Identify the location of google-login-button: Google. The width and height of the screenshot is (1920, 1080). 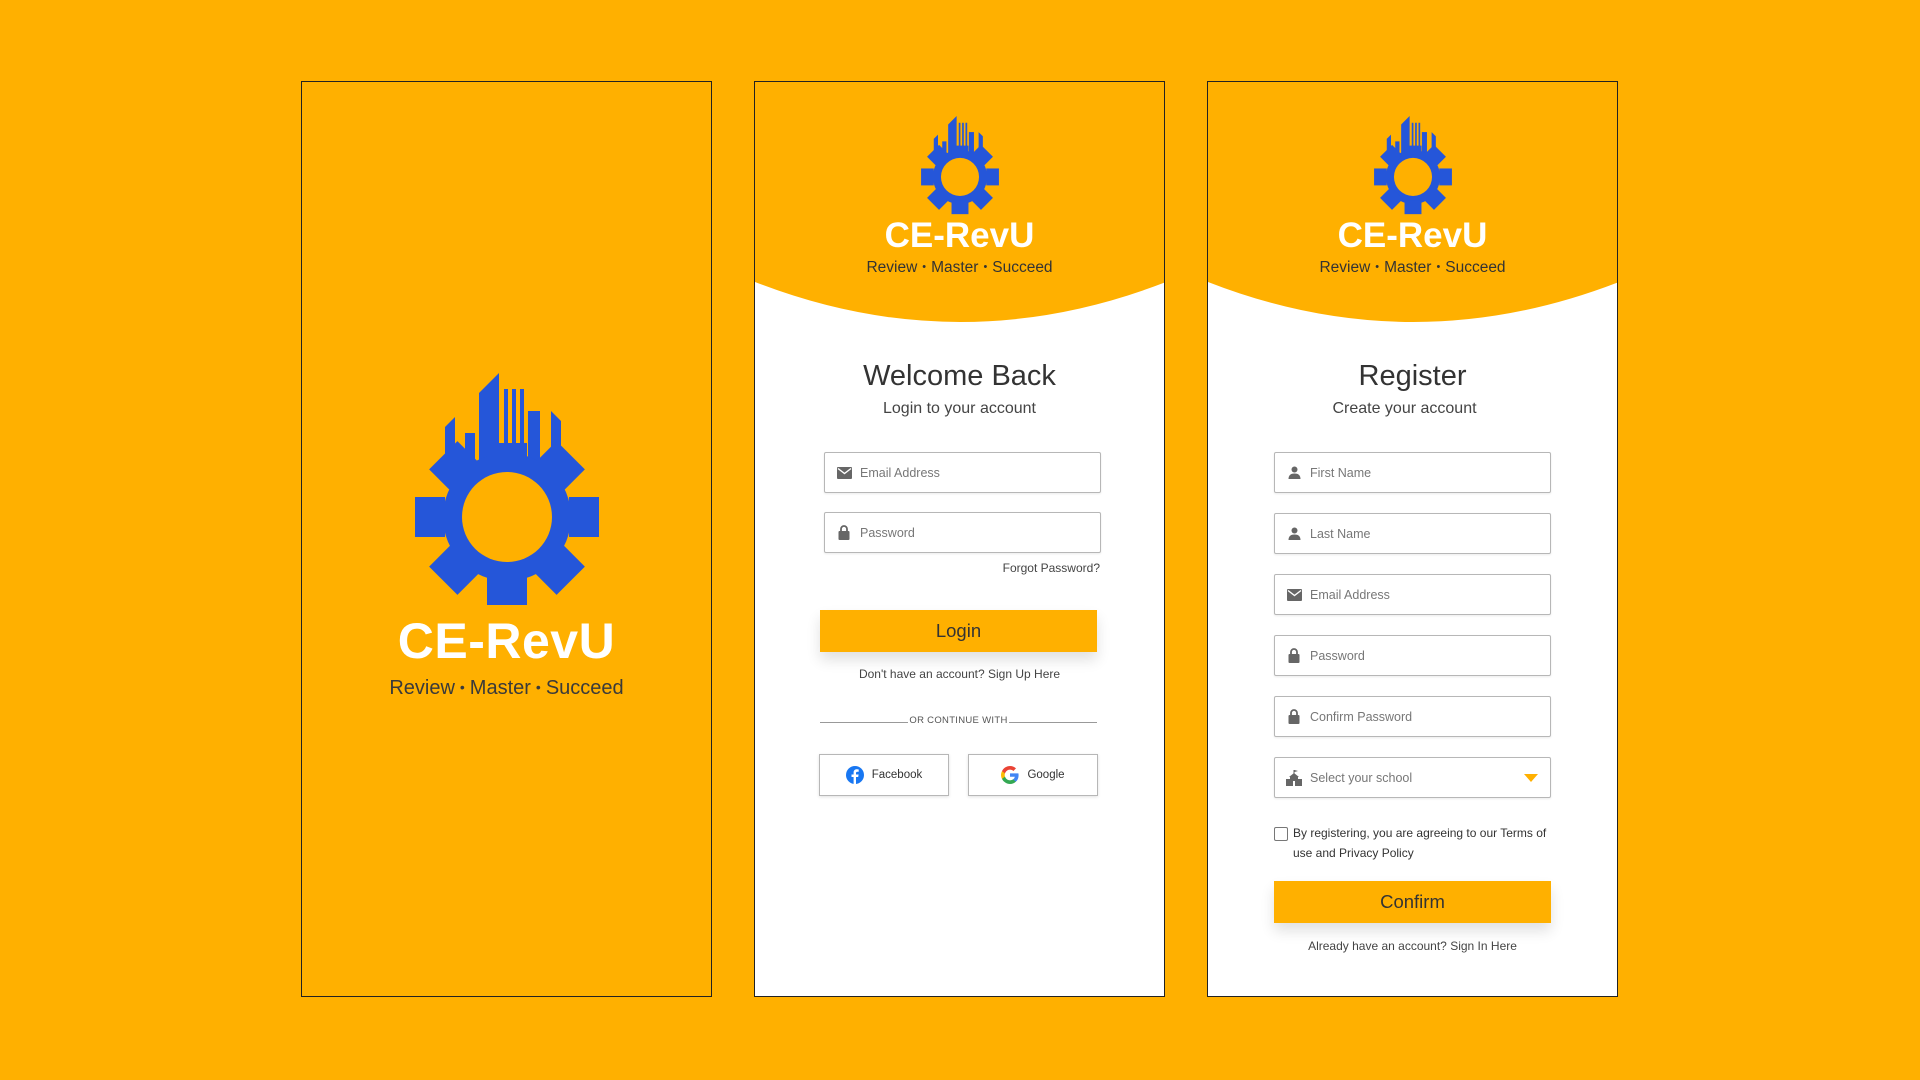
(1033, 775).